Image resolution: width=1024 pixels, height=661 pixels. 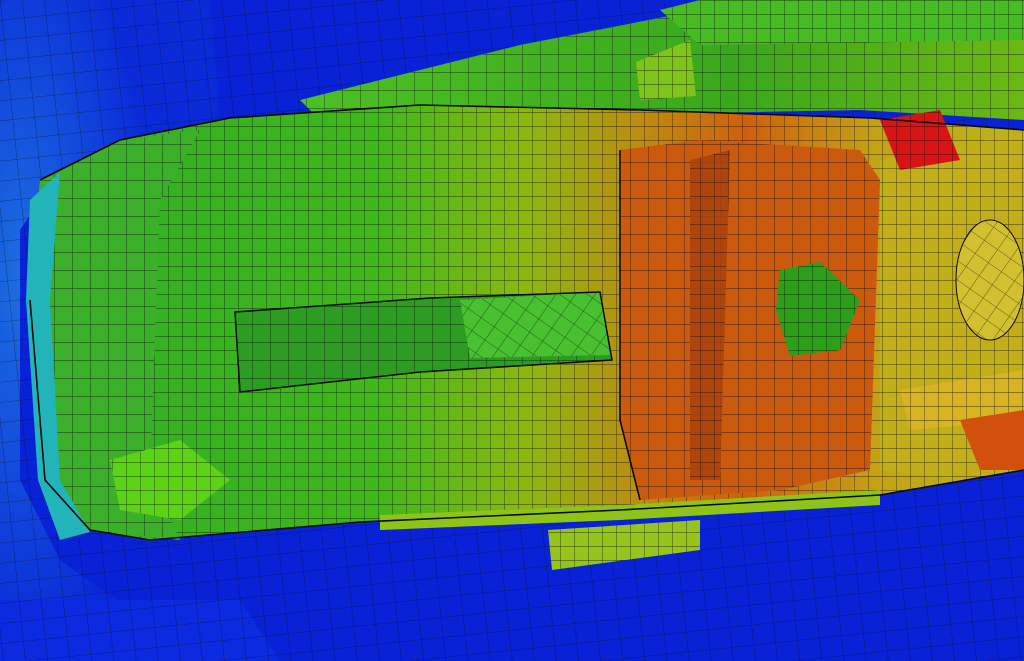 I want to click on right-bracket, so click(x=952, y=295).